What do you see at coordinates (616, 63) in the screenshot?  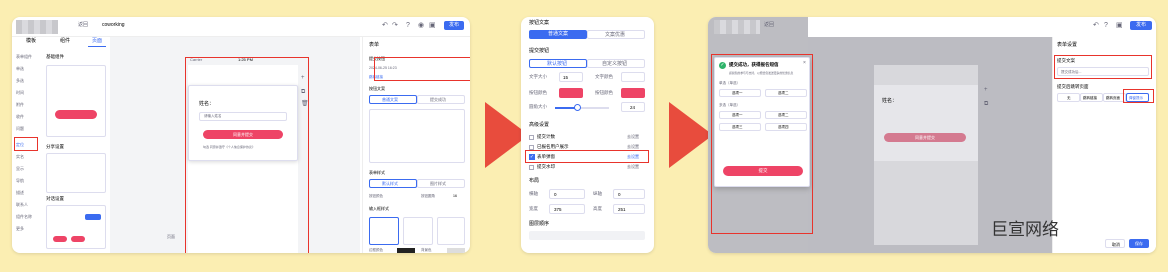 I see `tab-custom-button: 自定义按钮` at bounding box center [616, 63].